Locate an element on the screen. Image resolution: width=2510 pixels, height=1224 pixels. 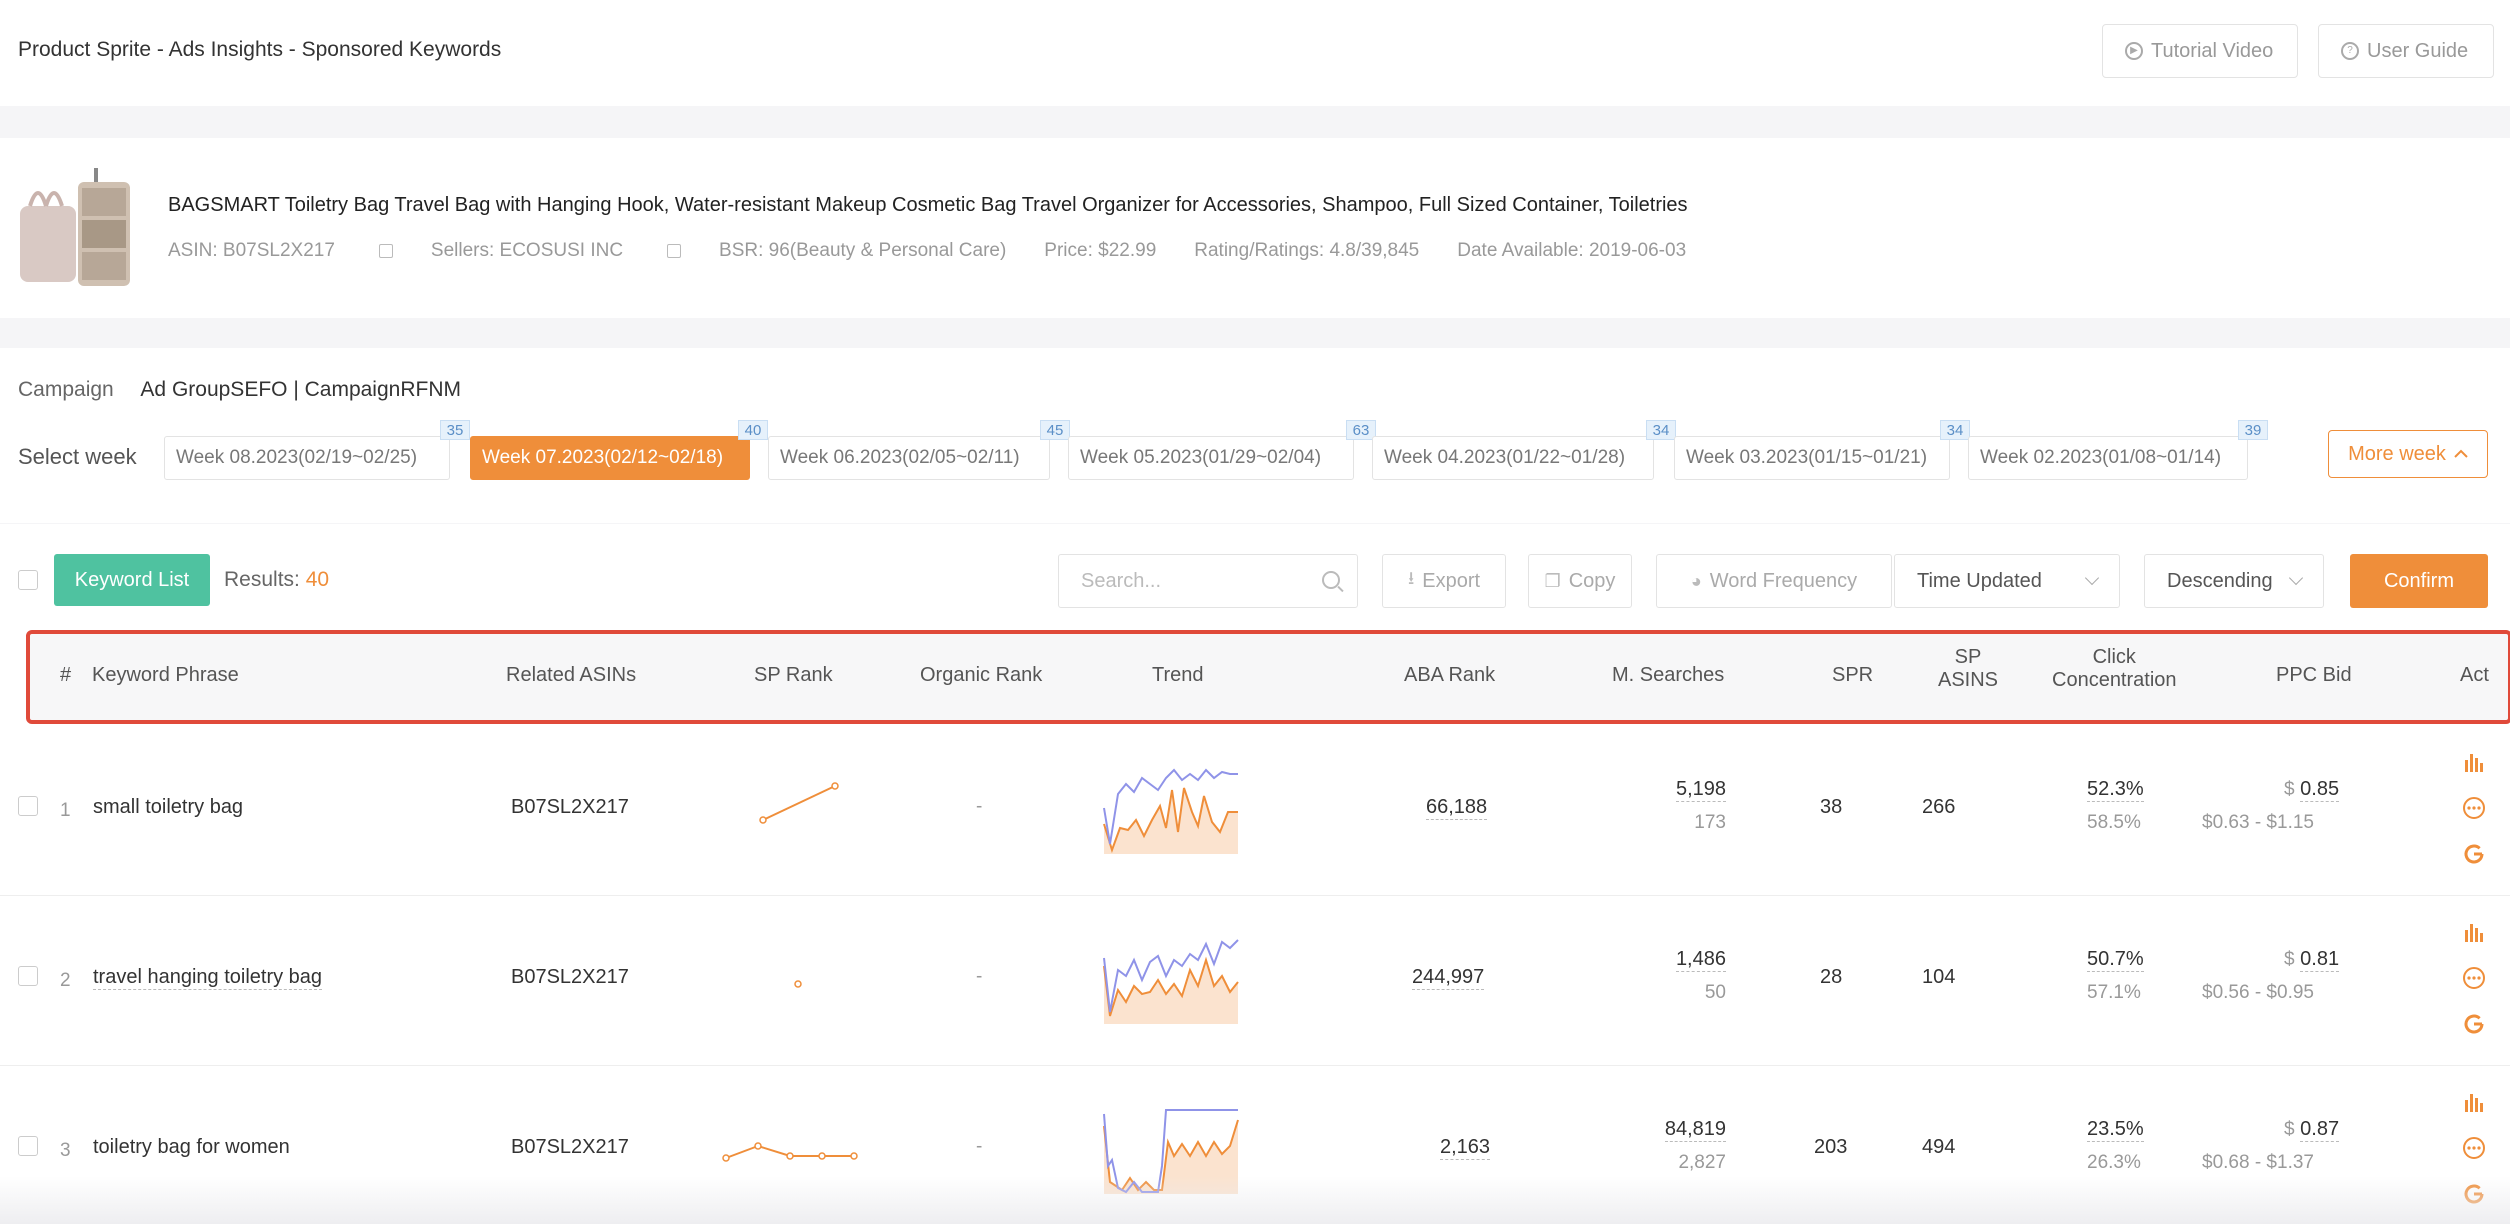
ppc-bid: $ 0.85 is located at coordinates (2312, 790).